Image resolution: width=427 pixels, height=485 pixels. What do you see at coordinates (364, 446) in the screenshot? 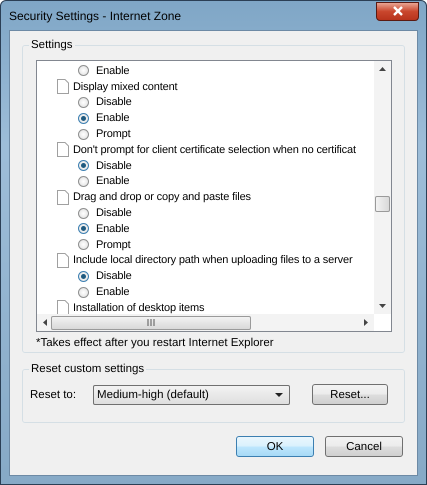
I see `cancel-button: Cancel` at bounding box center [364, 446].